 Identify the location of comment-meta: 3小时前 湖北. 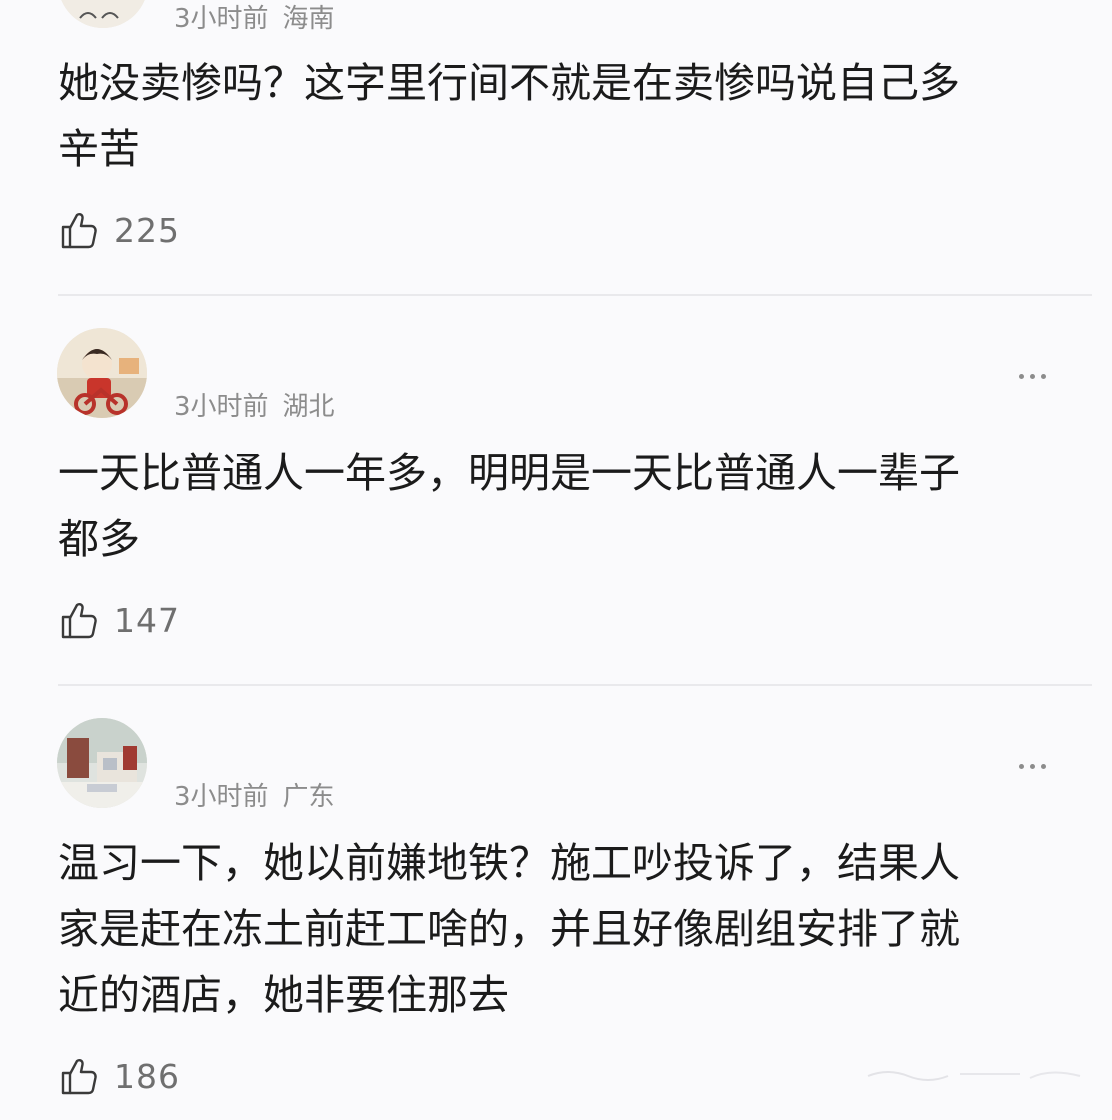
(254, 404).